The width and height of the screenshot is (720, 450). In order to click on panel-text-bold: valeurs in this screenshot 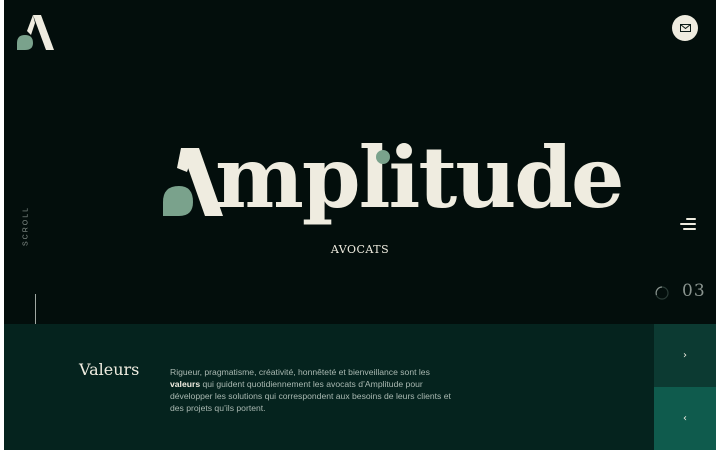, I will do `click(185, 384)`.